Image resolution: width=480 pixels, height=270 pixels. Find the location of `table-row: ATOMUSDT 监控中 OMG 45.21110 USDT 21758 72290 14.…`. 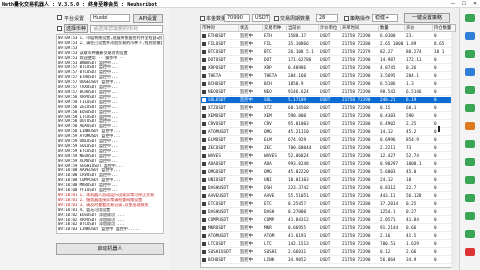

table-row: ATOMUSDT 监控中 OMG 45.21110 USDT 21758 72290 14.… is located at coordinates (328, 133).